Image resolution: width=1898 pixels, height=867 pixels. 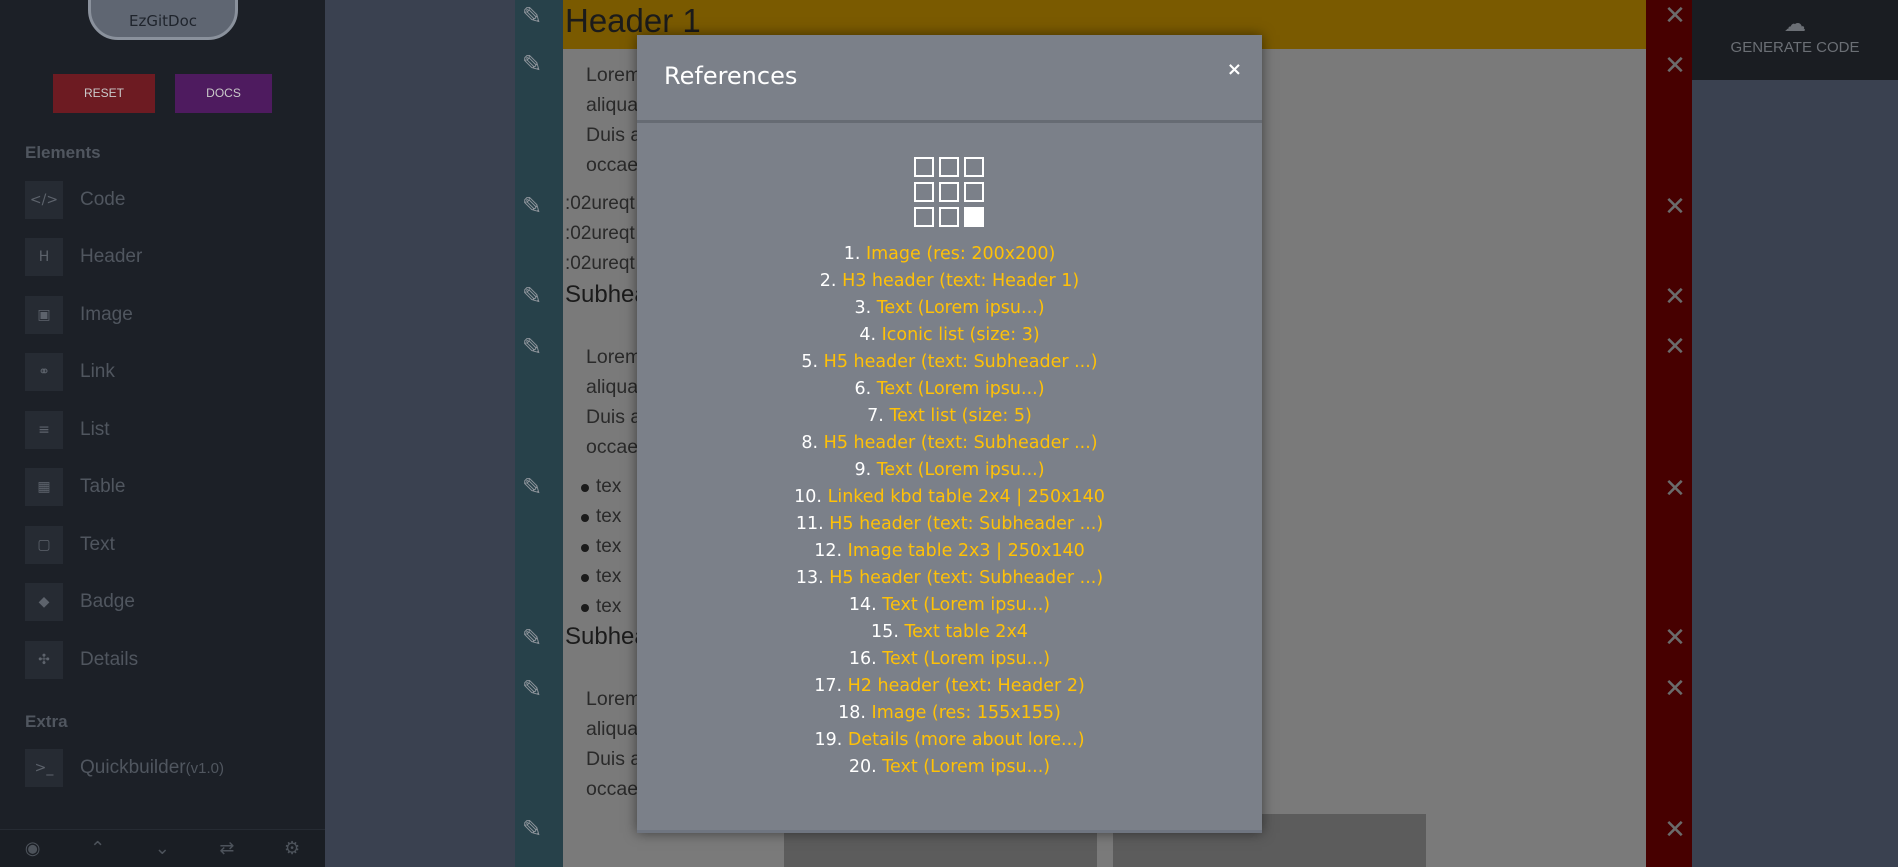 I want to click on reference-number: 19., so click(x=828, y=740).